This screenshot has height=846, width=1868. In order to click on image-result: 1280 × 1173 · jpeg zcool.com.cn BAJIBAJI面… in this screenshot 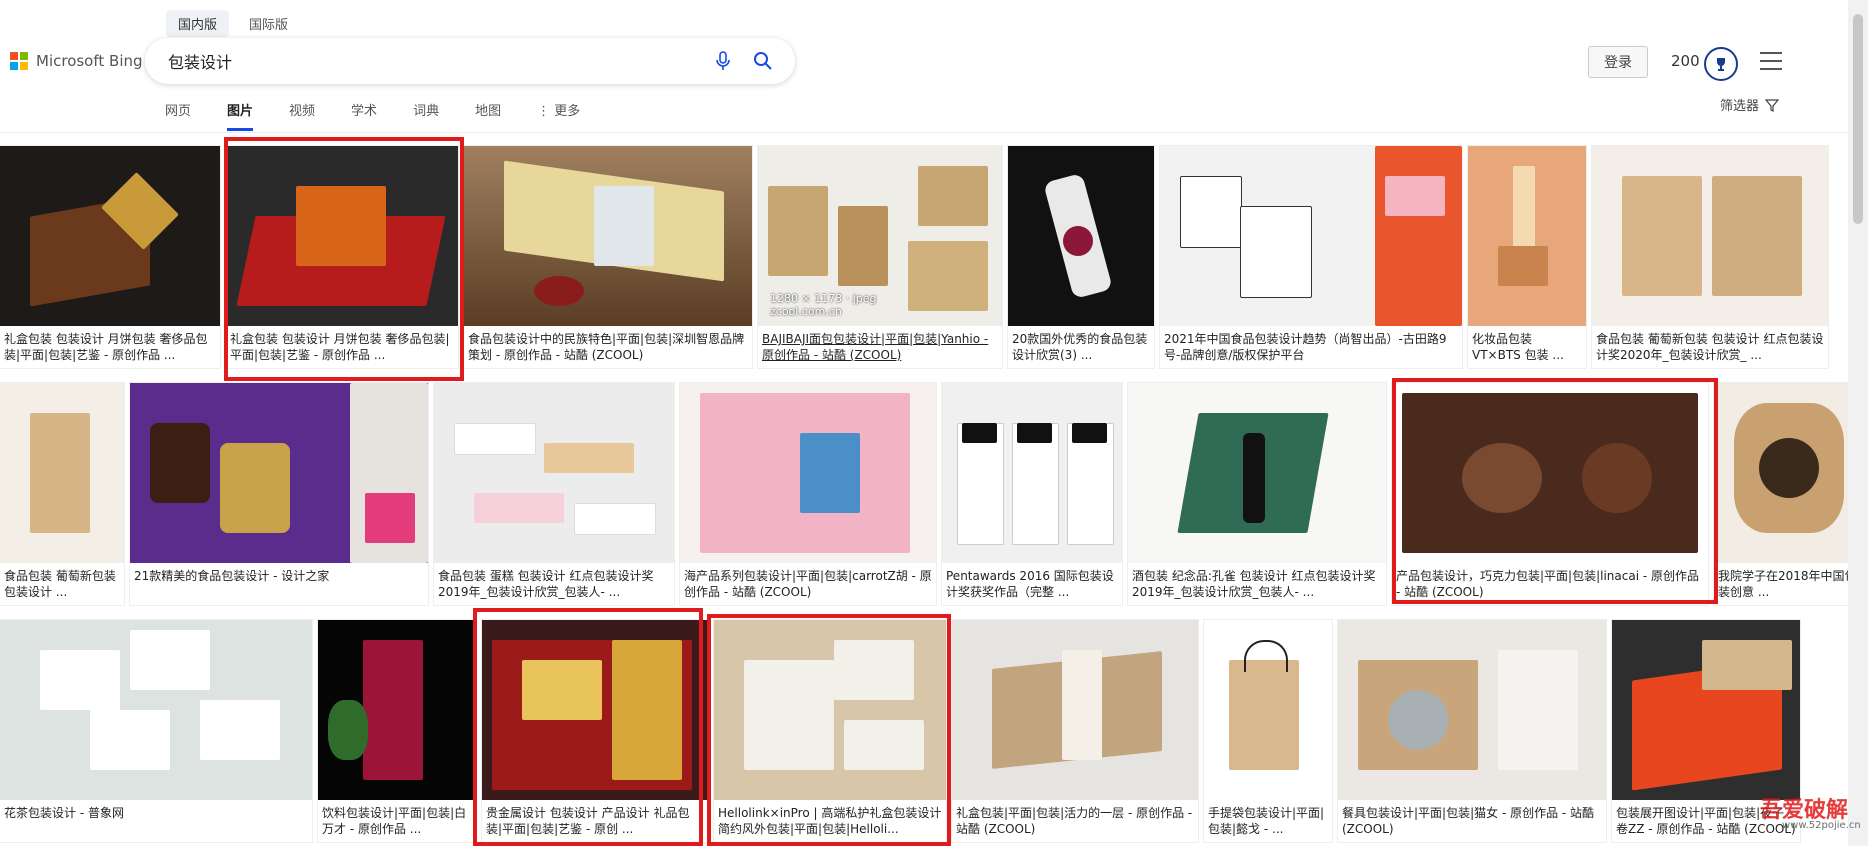, I will do `click(880, 257)`.